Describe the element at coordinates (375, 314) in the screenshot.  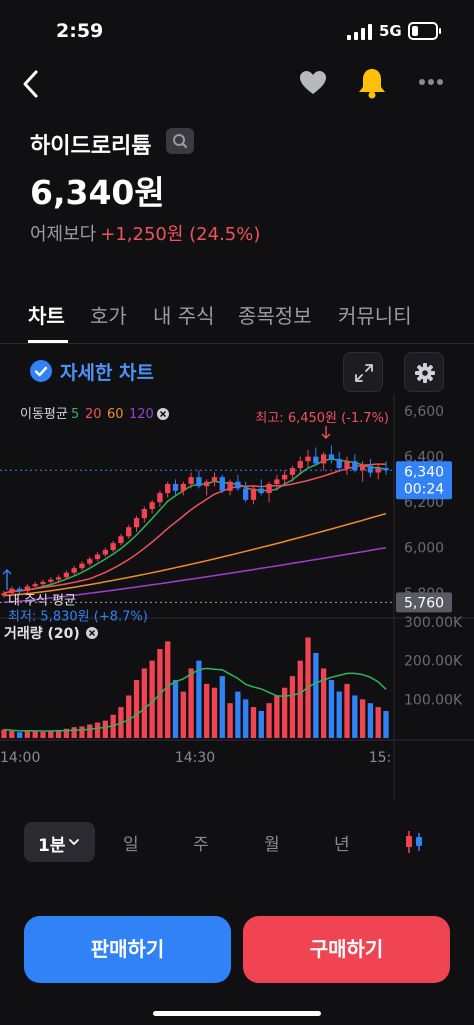
I see `tab-community: 커뮤니티` at that location.